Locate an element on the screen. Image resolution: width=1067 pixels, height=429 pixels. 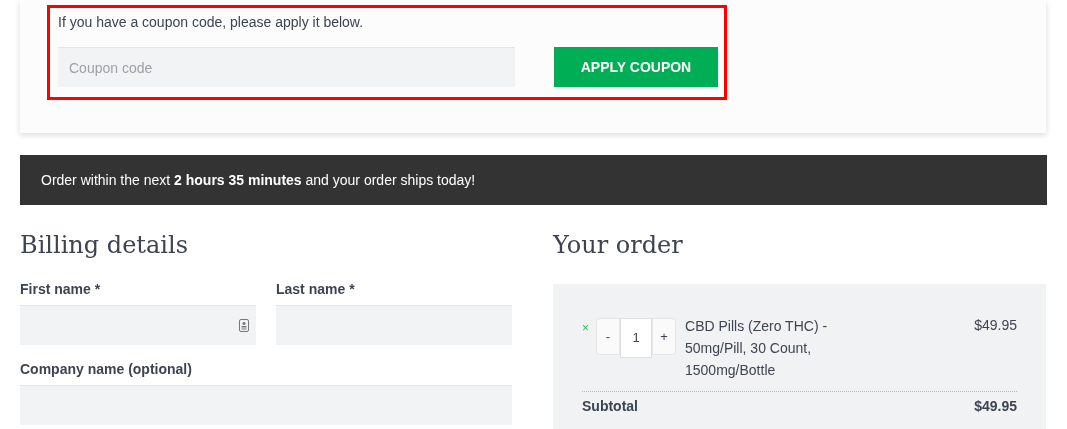
coupon-prompt: If you have a coupon code, please apply it below. is located at coordinates (211, 22).